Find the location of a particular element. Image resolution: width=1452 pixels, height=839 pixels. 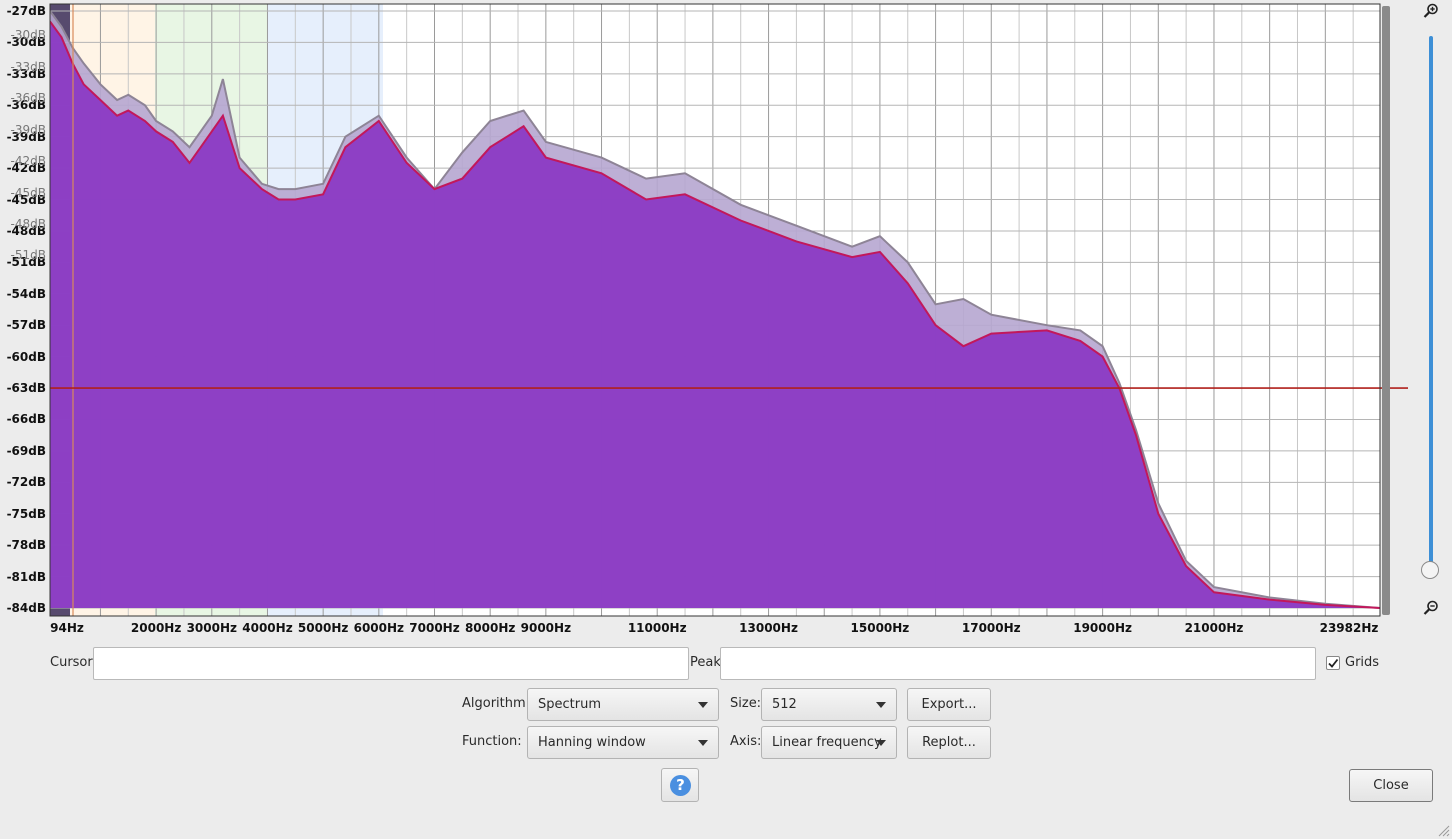

y-tick-label-ghost: -33dB is located at coordinates (28, 66).